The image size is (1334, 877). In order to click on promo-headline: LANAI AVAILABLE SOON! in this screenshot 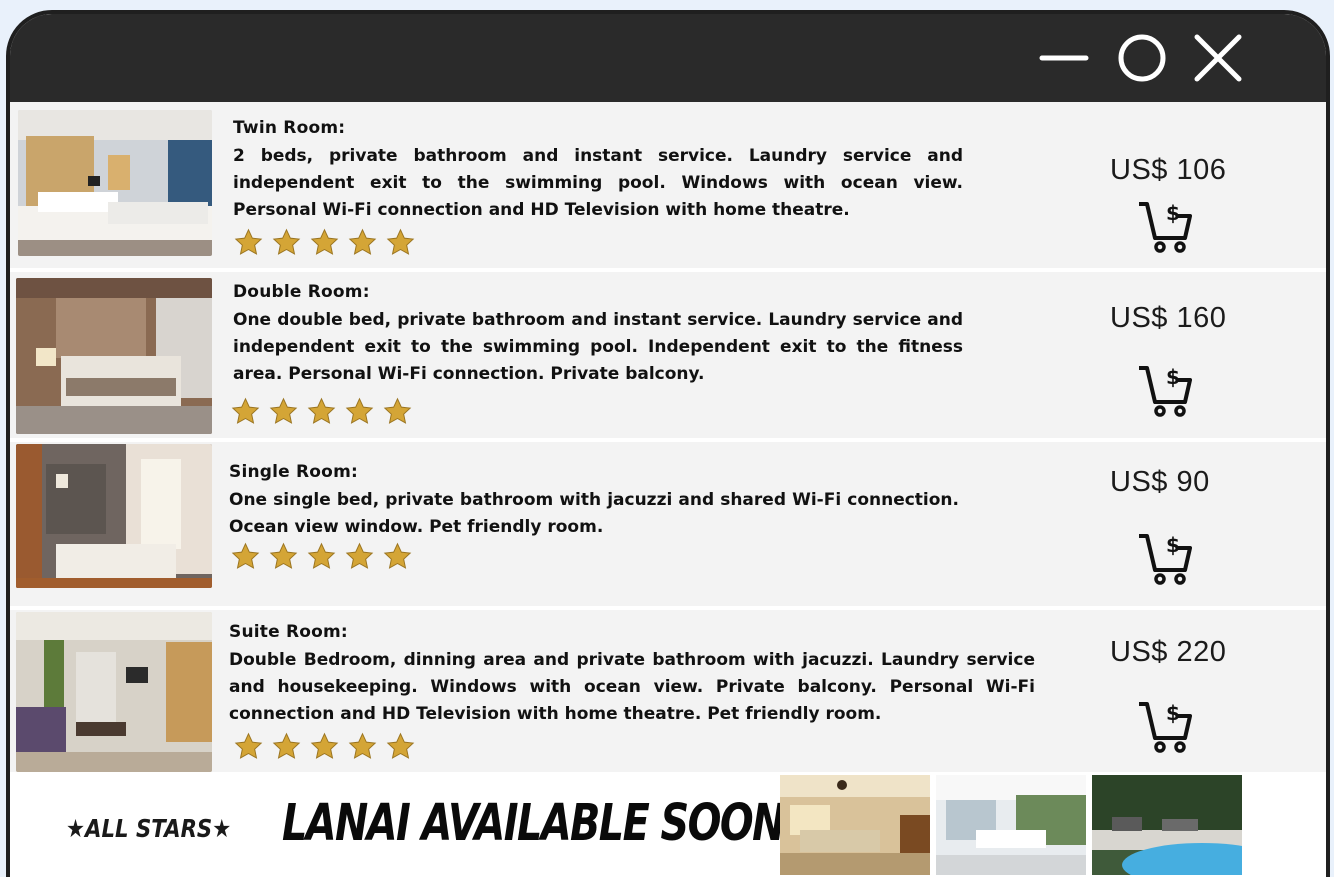, I will do `click(542, 823)`.